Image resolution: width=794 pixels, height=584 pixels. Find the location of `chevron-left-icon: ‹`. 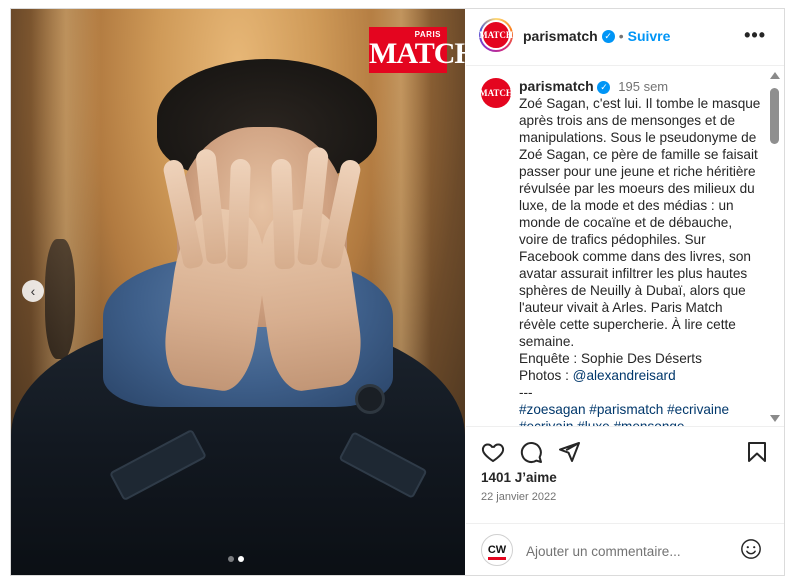

chevron-left-icon: ‹ is located at coordinates (33, 291).